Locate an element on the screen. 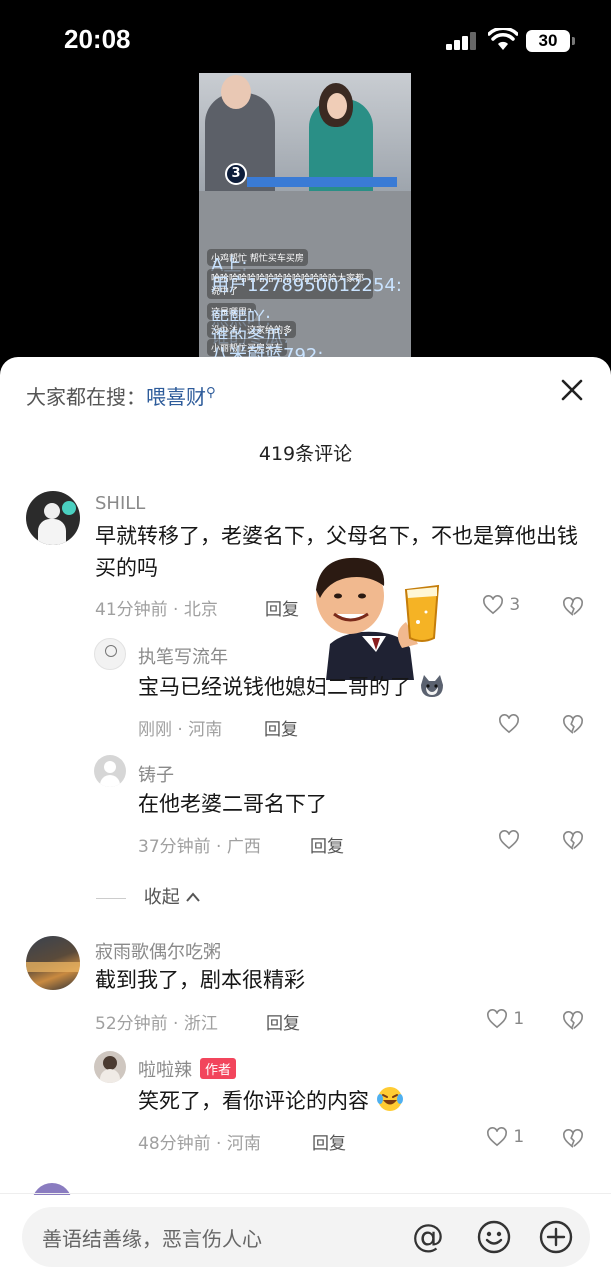  comment-meta: 刚刚 · 河南 is located at coordinates (180, 730).